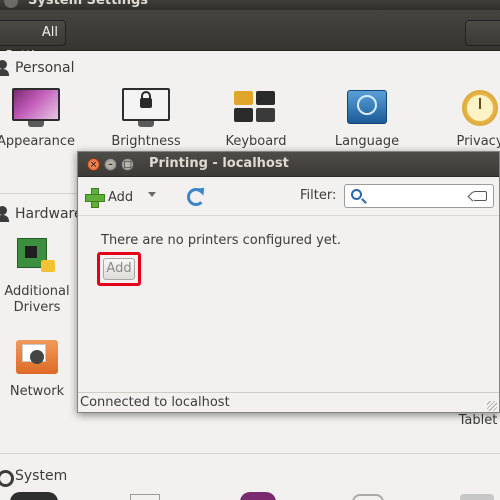  What do you see at coordinates (146, 141) in the screenshot?
I see `brightness-label: Brightness` at bounding box center [146, 141].